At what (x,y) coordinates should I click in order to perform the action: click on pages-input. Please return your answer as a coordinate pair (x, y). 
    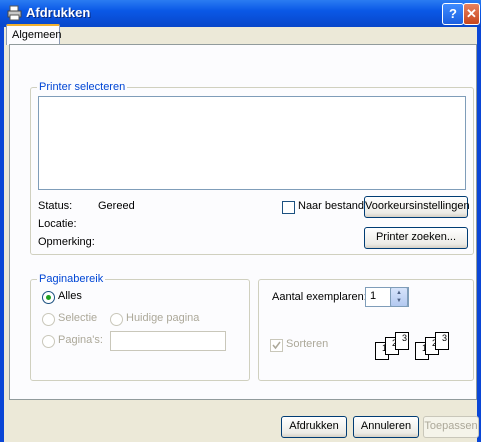
    Looking at the image, I should click on (168, 341).